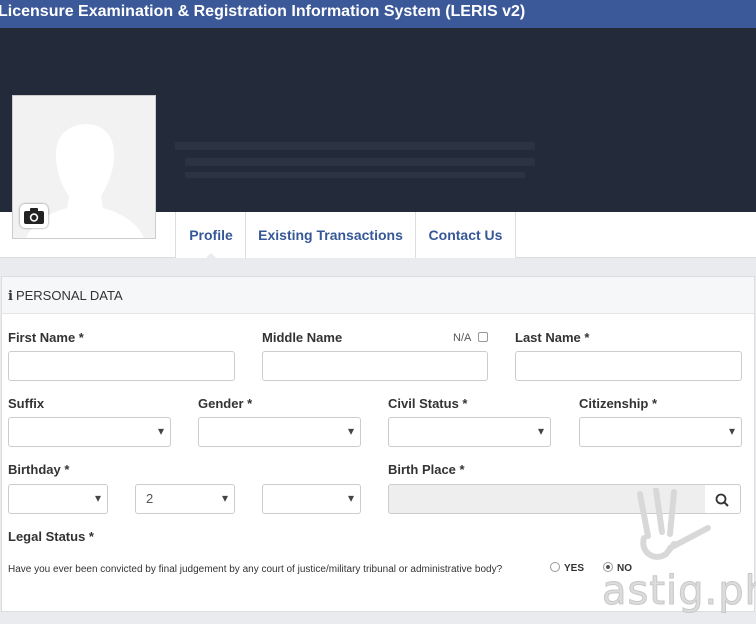 This screenshot has width=756, height=624. What do you see at coordinates (679, 591) in the screenshot?
I see `watermark-text: astig.ph` at bounding box center [679, 591].